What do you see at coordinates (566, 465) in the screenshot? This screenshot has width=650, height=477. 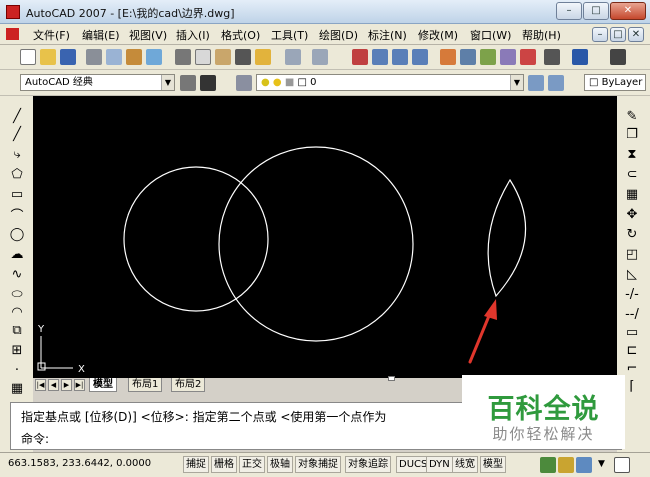 I see `lock-toolbar-icon` at bounding box center [566, 465].